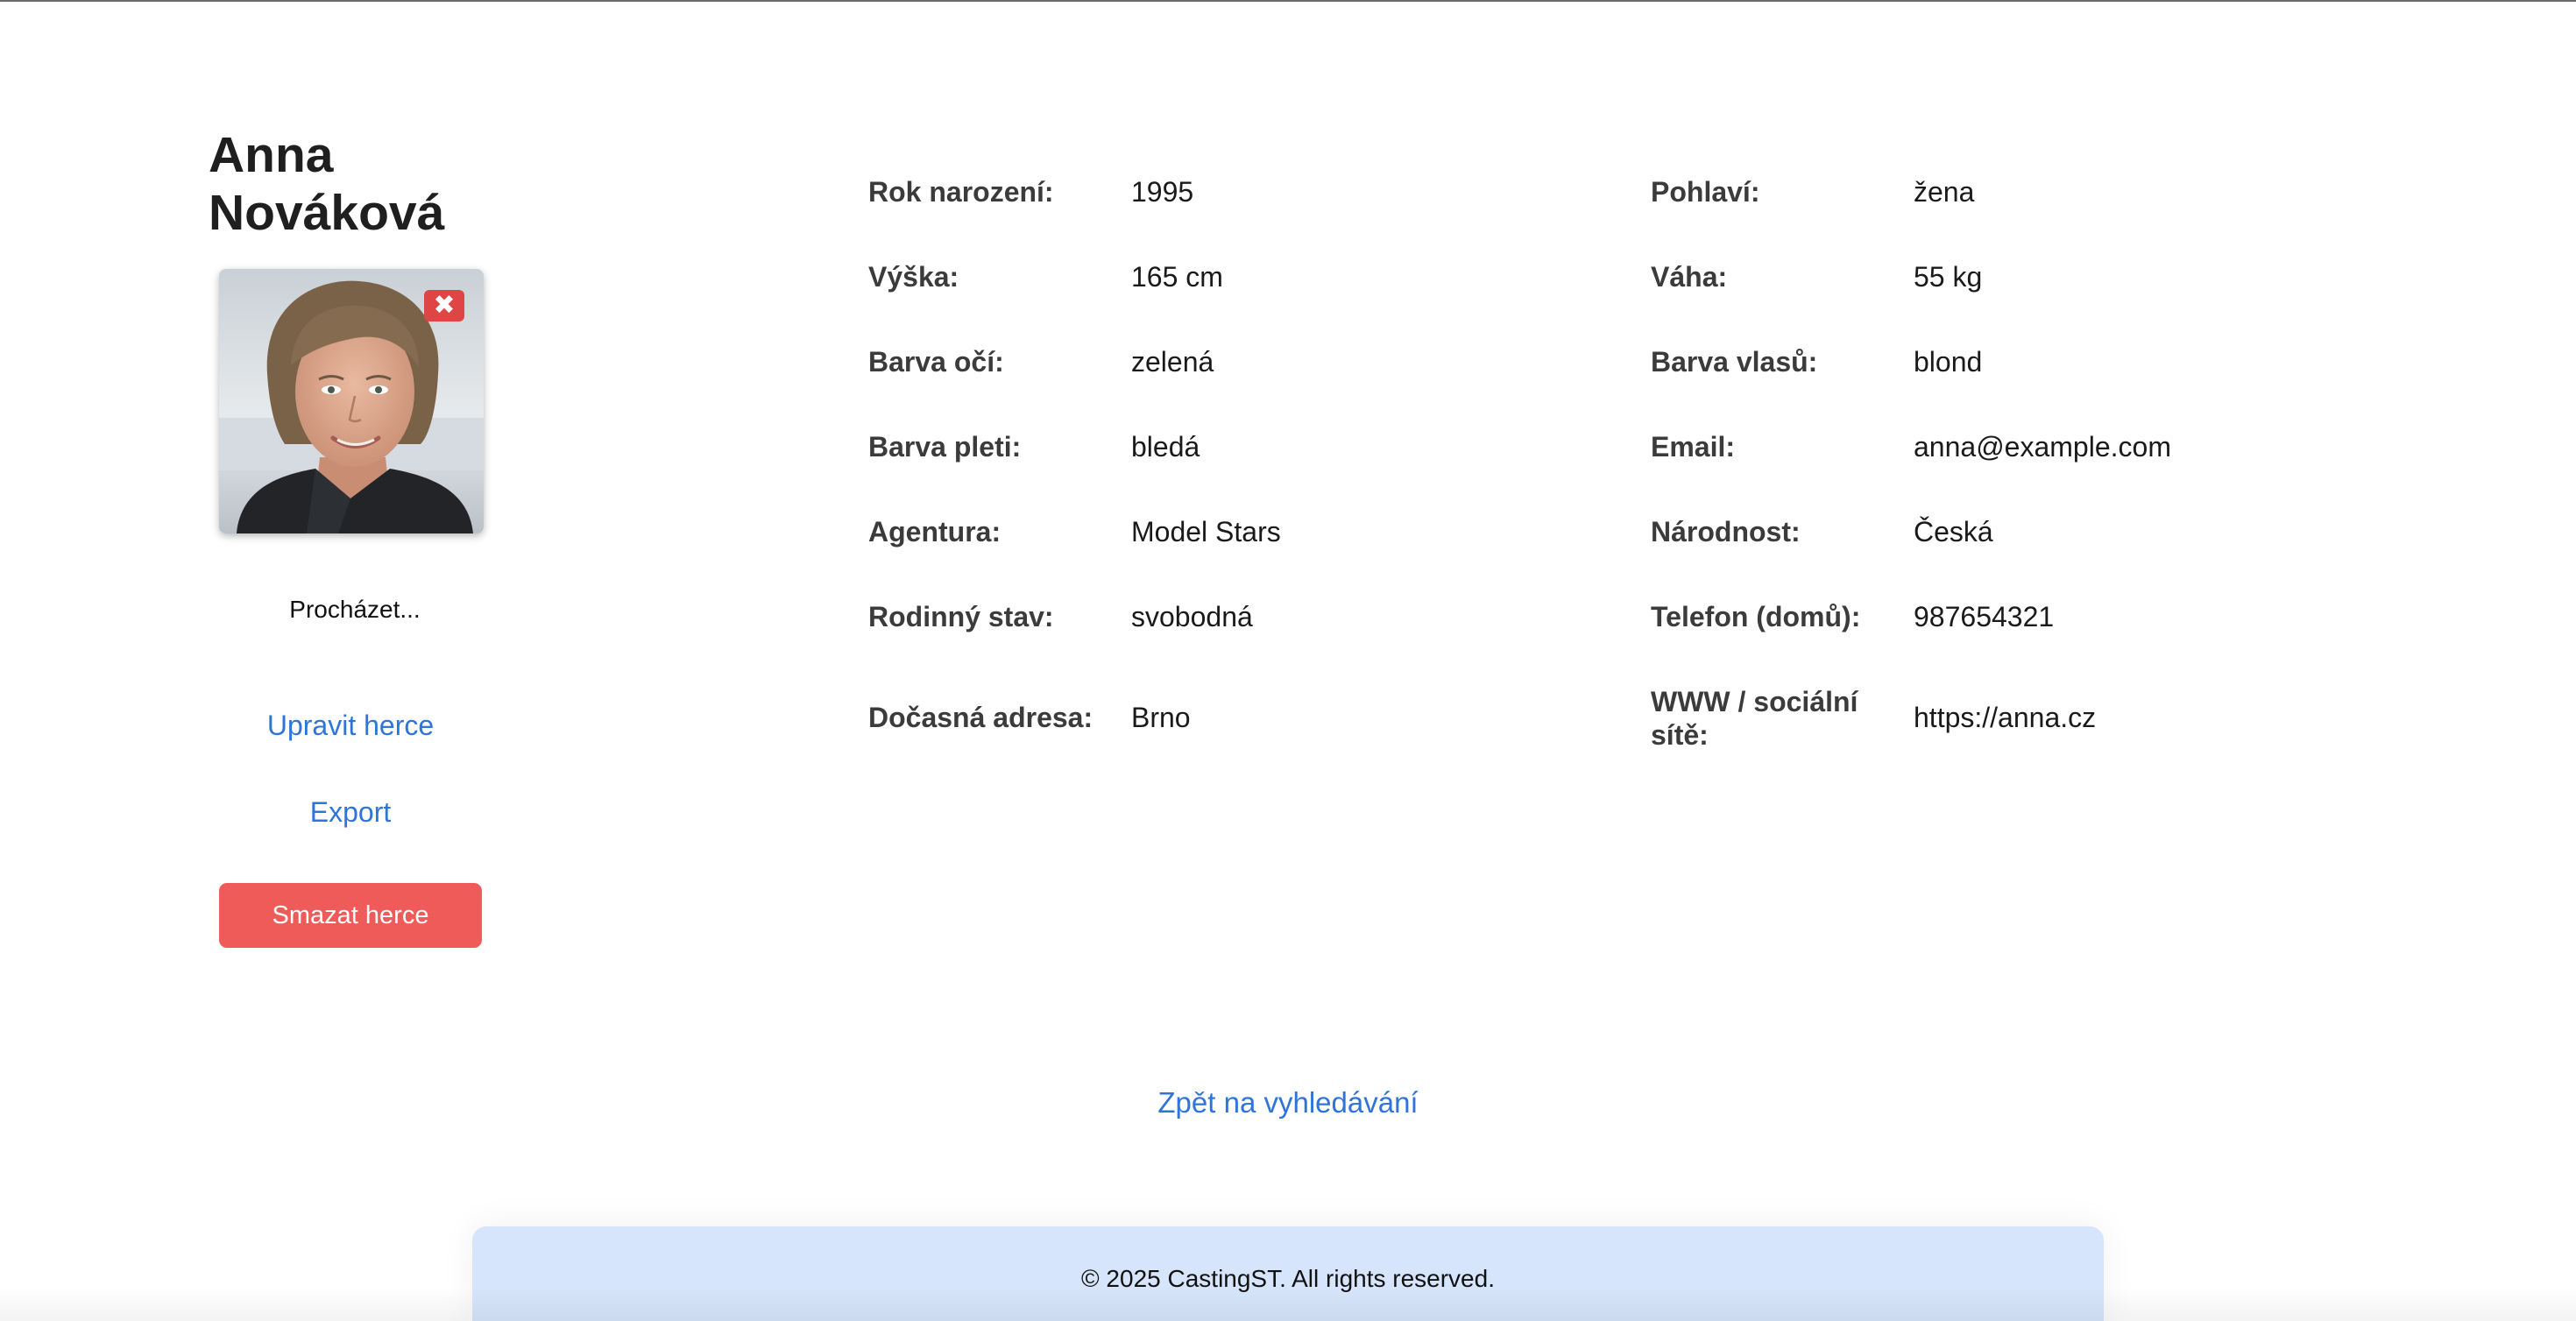  Describe the element at coordinates (2042, 447) in the screenshot. I see `email-value: anna@example.com` at that location.